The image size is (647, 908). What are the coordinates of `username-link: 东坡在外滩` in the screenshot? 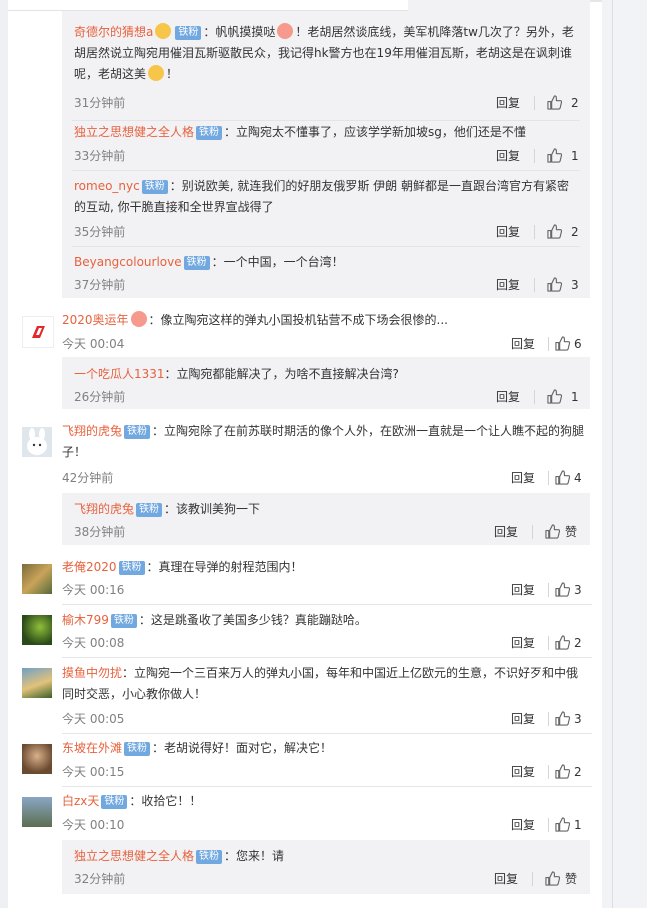 It's located at (92, 748).